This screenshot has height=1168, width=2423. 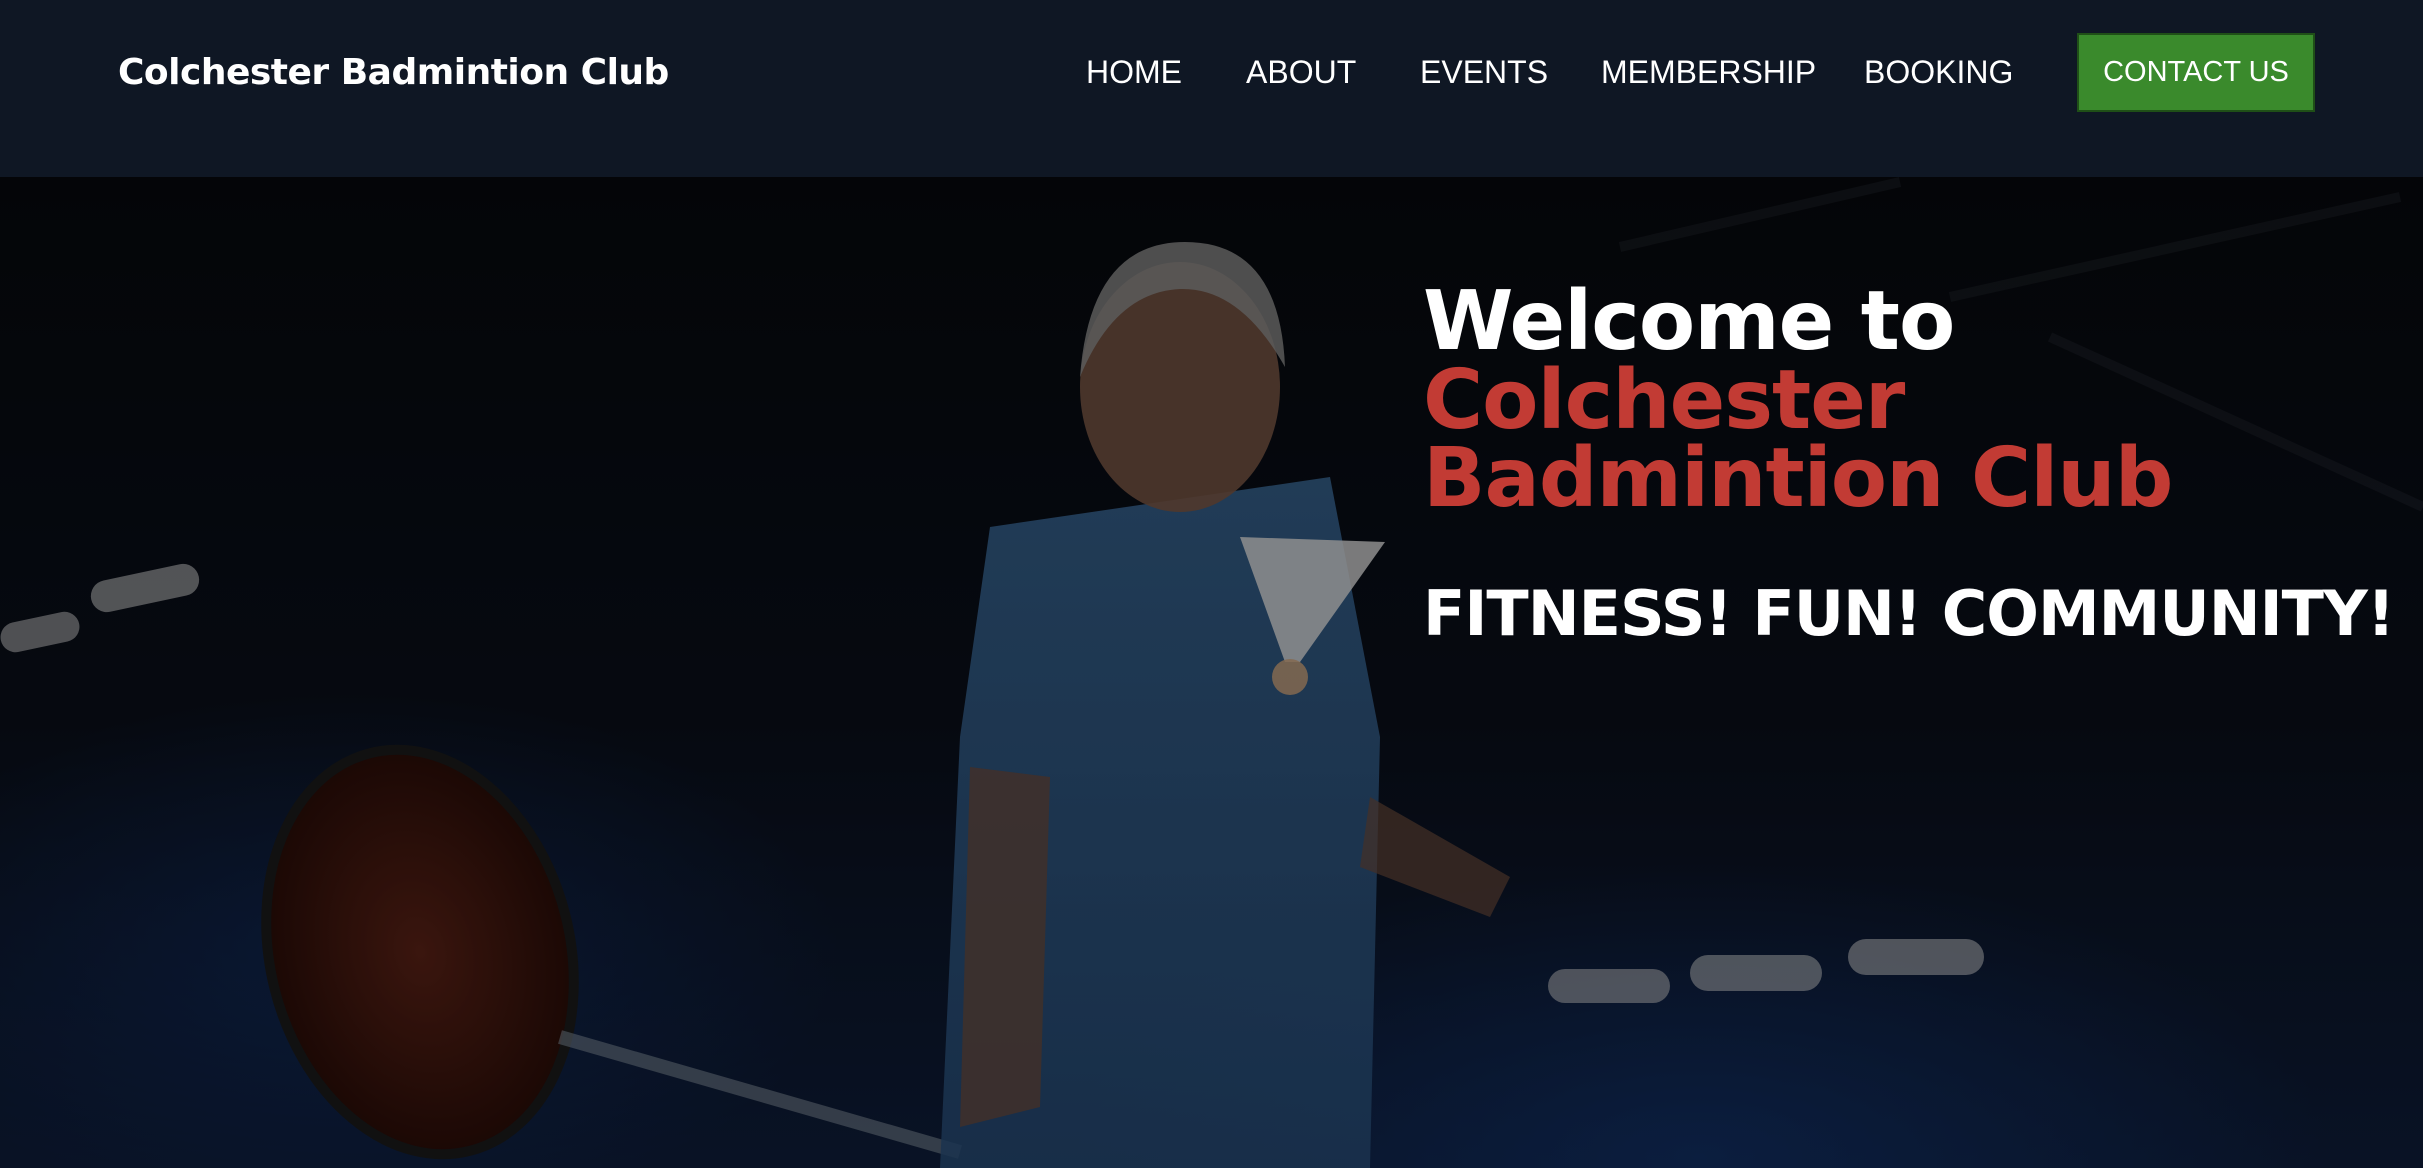 I want to click on hero-tagline: FITNESS! FUN! COMMUNITY!, so click(x=1909, y=613).